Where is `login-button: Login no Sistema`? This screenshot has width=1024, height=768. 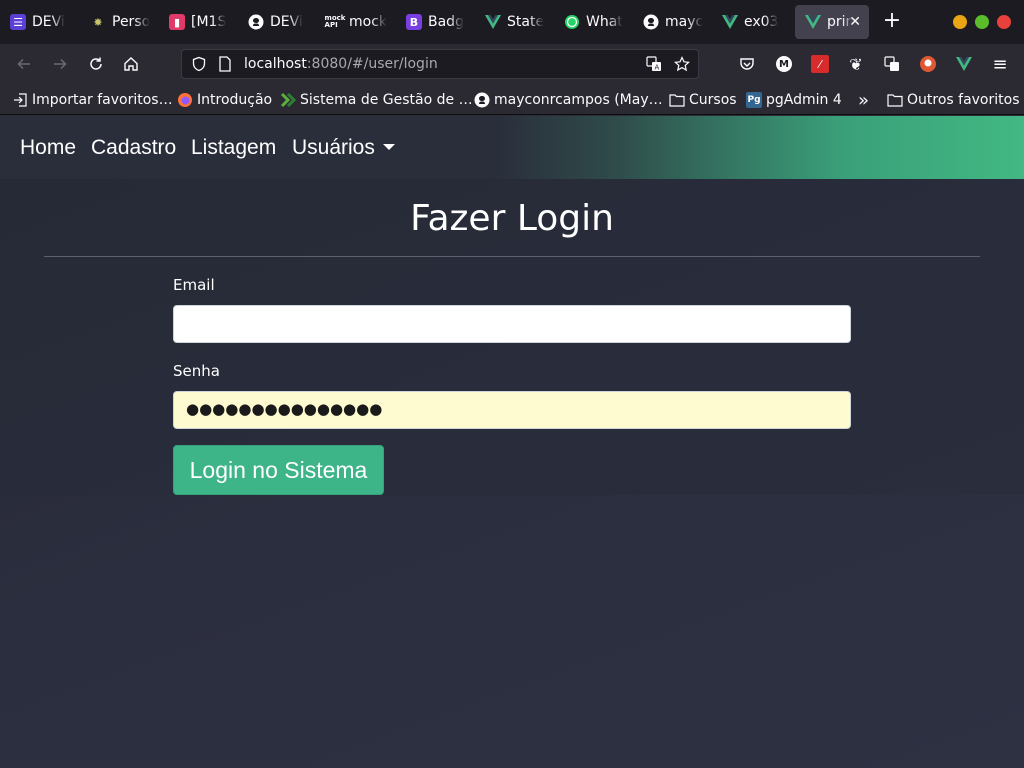 login-button: Login no Sistema is located at coordinates (278, 470).